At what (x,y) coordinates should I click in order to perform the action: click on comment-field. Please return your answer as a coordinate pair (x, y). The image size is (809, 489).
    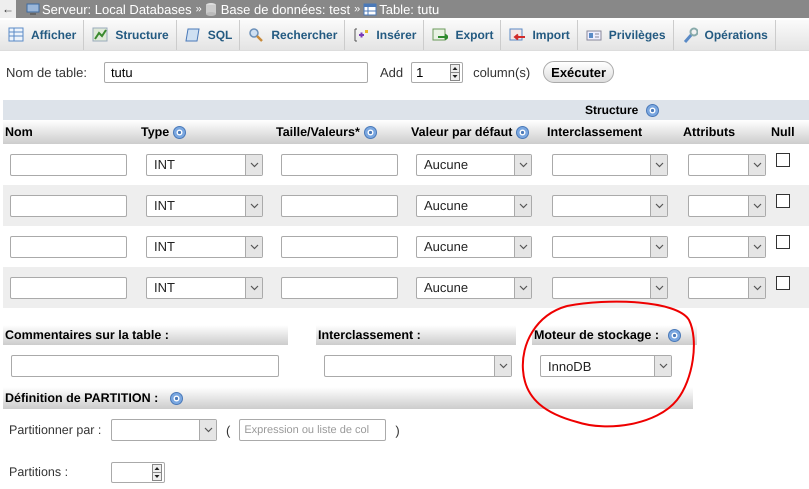
    Looking at the image, I should click on (145, 366).